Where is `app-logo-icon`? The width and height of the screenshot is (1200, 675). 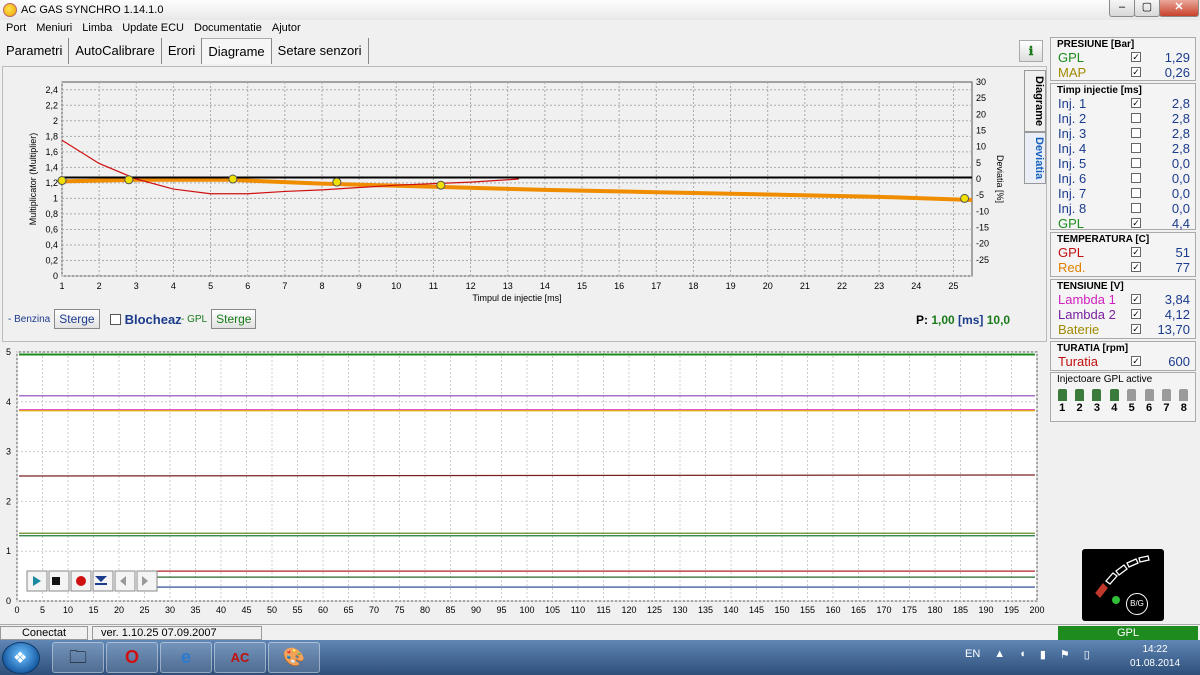 app-logo-icon is located at coordinates (10, 10).